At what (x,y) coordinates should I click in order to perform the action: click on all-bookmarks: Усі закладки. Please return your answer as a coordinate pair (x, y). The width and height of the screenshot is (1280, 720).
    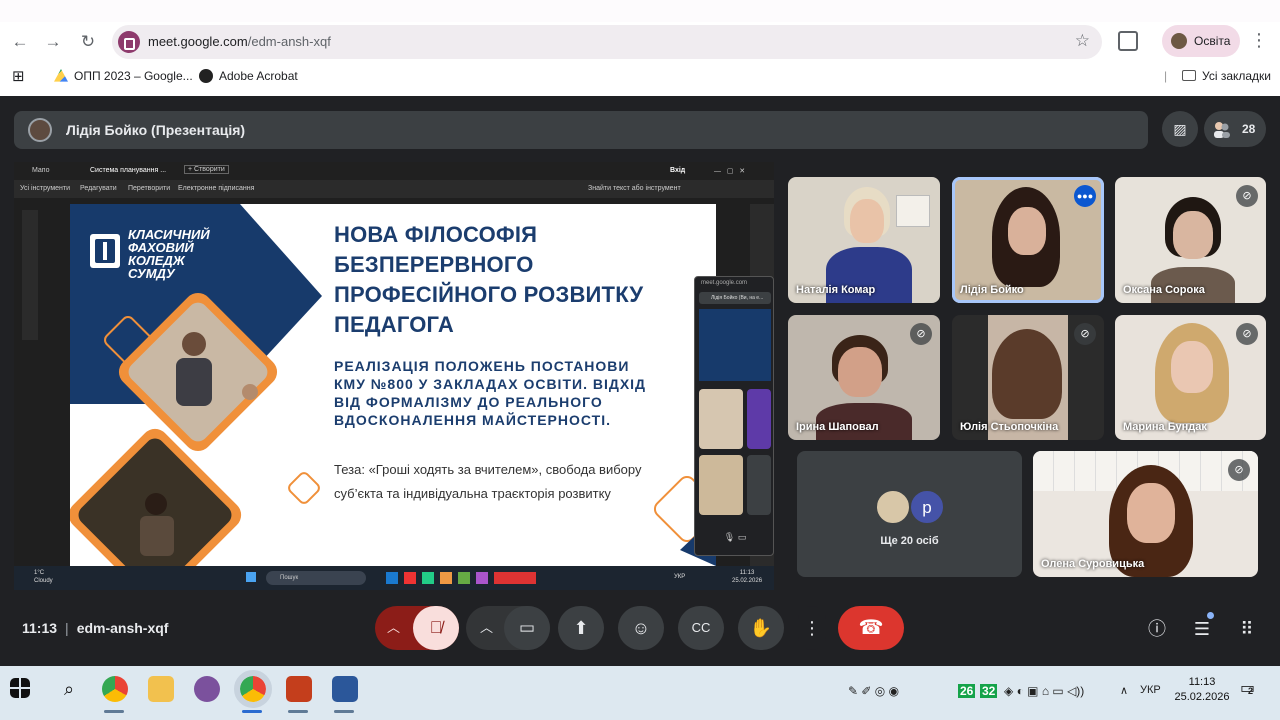
    Looking at the image, I should click on (1226, 76).